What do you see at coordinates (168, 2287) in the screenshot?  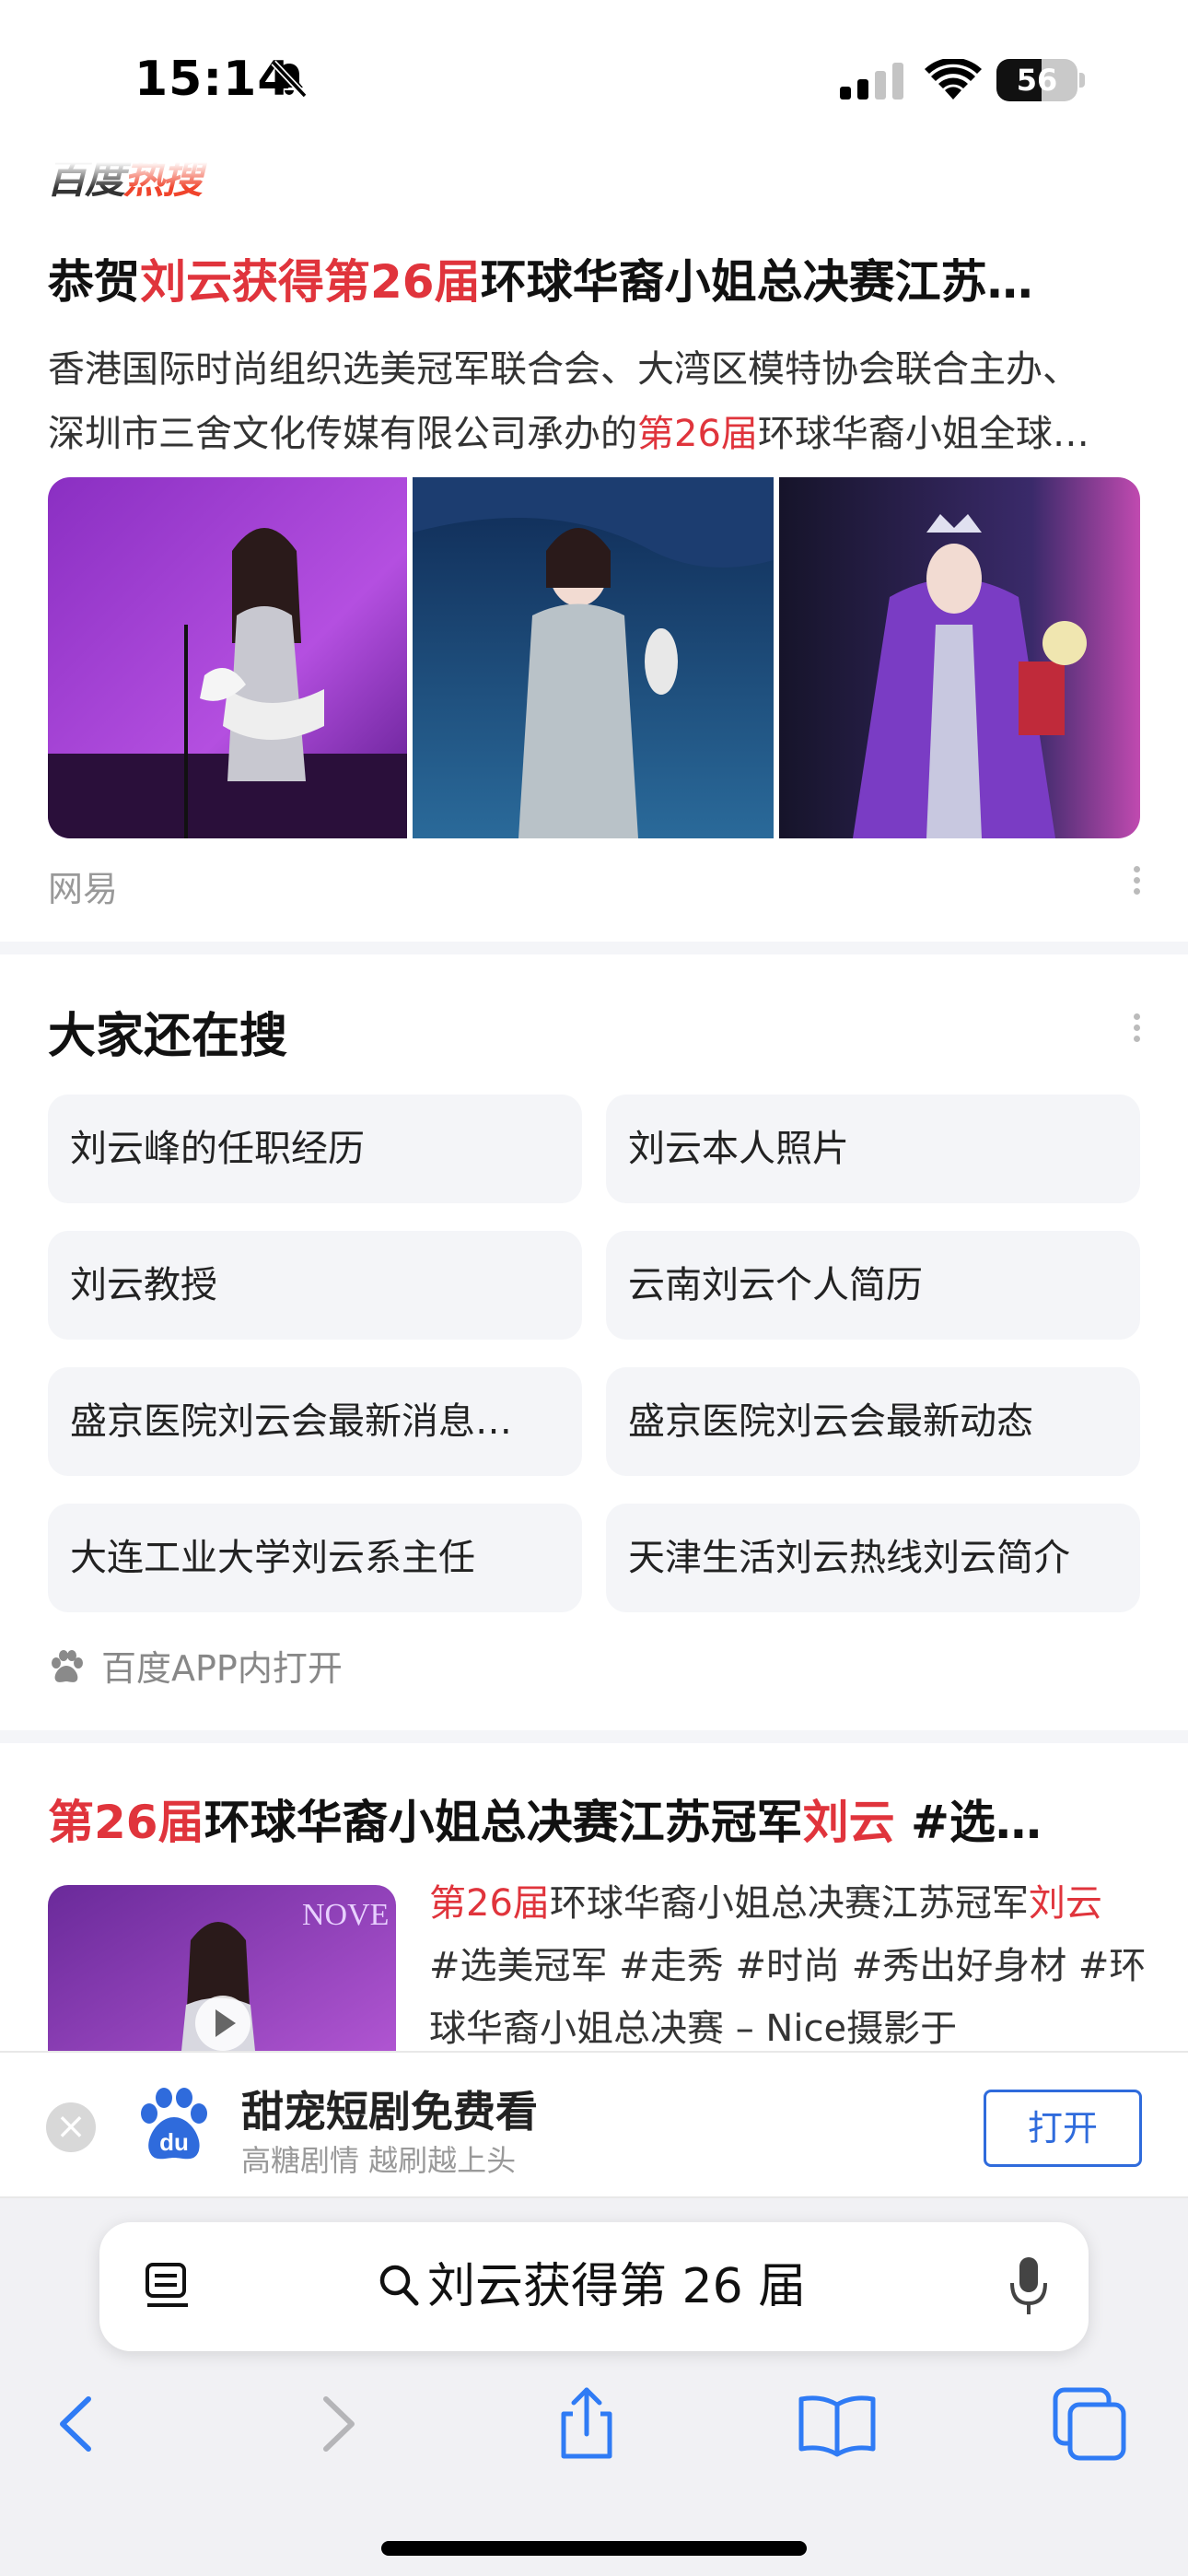 I see `page-menu-icon` at bounding box center [168, 2287].